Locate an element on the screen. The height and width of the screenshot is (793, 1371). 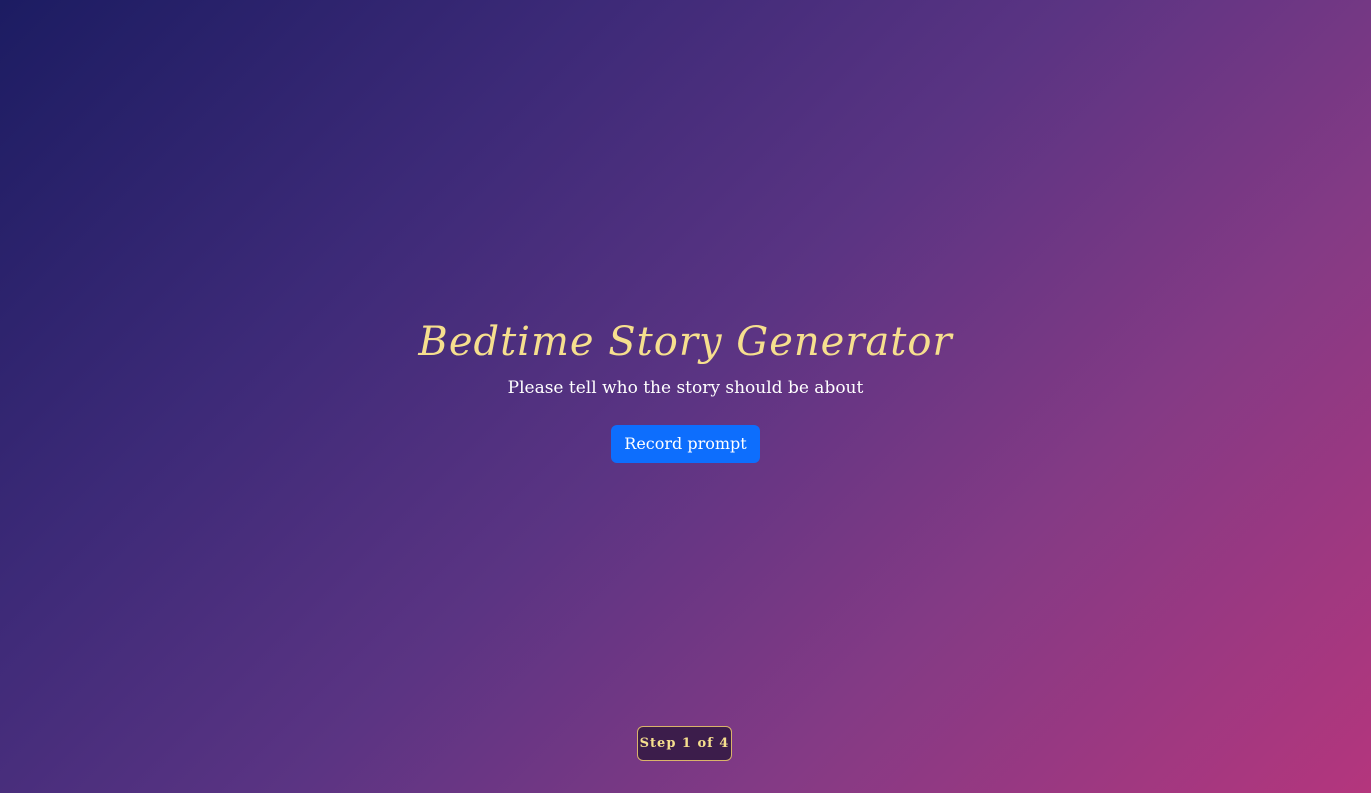
record-prompt-button: Record prompt is located at coordinates (685, 444).